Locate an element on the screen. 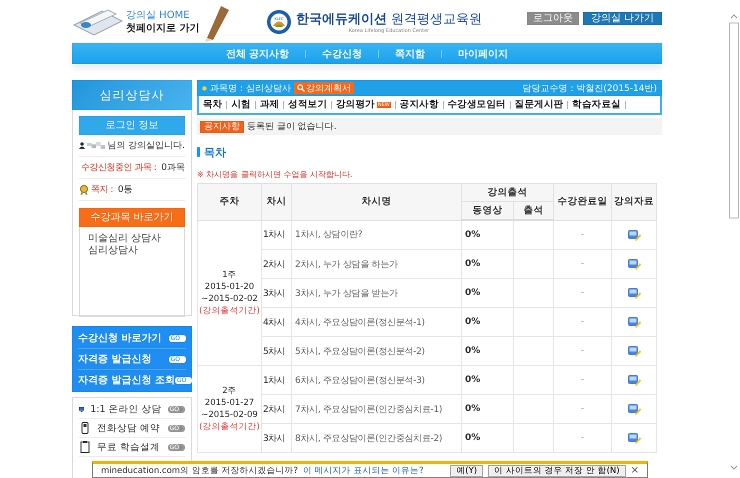  exit-button: 강의실 나가기 is located at coordinates (622, 18).